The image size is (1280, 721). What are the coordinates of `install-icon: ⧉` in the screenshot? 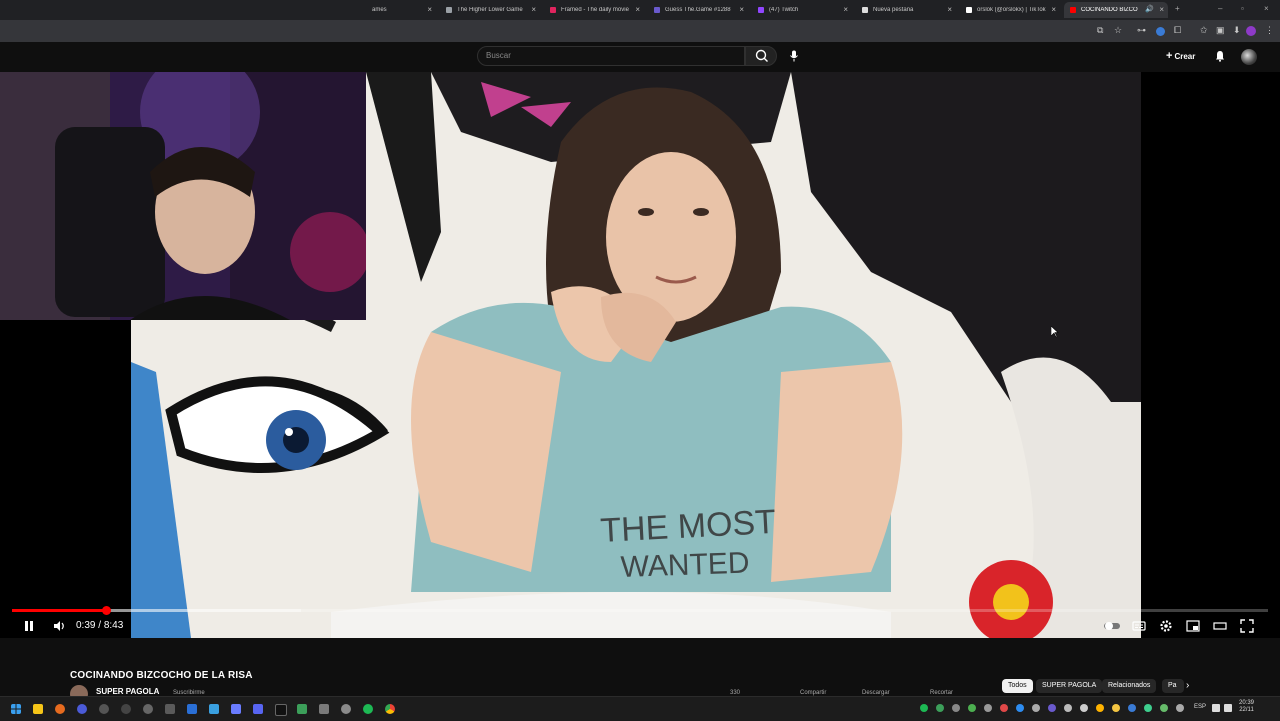 It's located at (1100, 30).